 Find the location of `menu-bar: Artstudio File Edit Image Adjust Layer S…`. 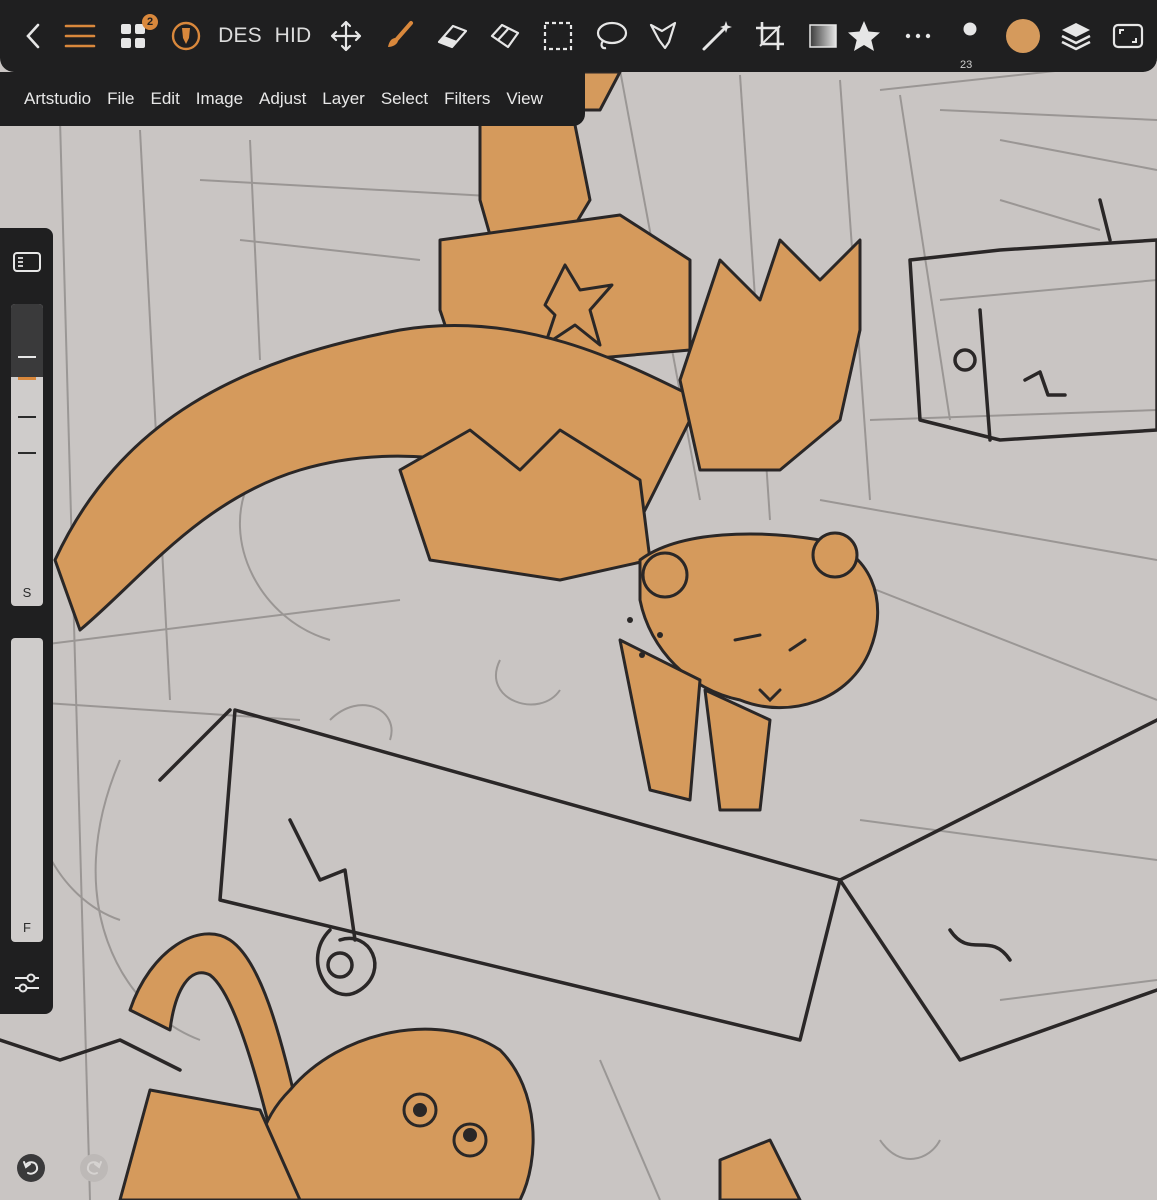

menu-bar: Artstudio File Edit Image Adjust Layer S… is located at coordinates (292, 99).